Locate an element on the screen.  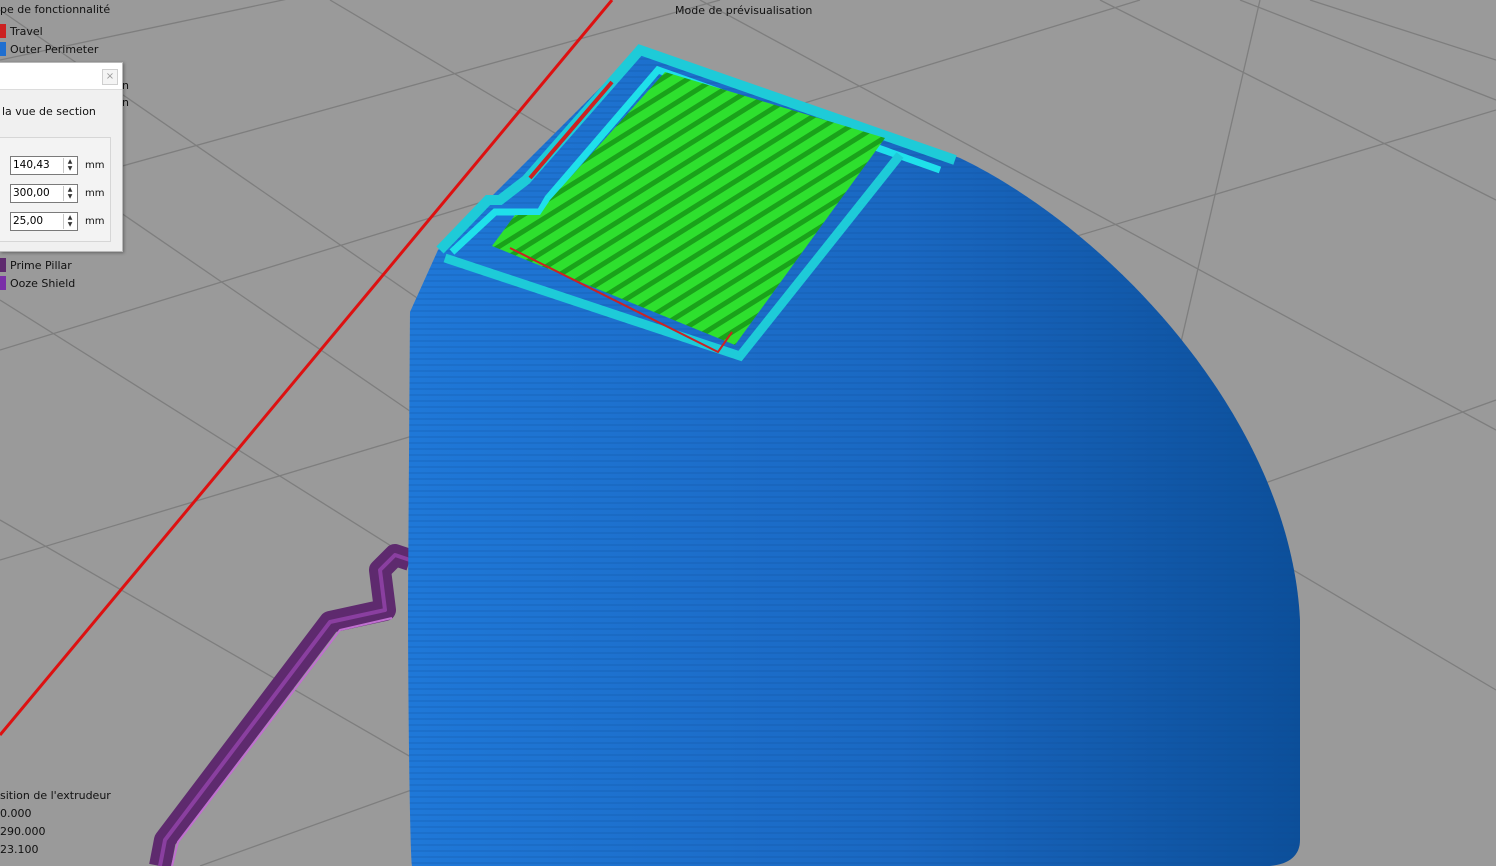
legend-item-outer-perimeter: Outer Perimeter is located at coordinates (49, 49).